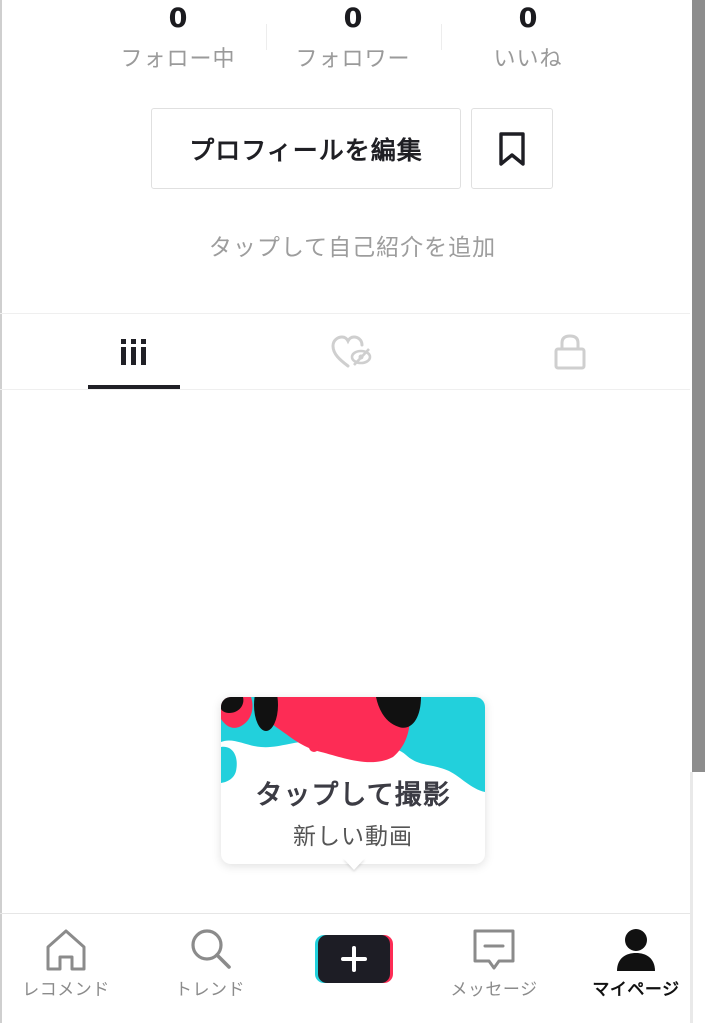 The width and height of the screenshot is (705, 1023). I want to click on nav-messages: メッセージ, so click(494, 962).